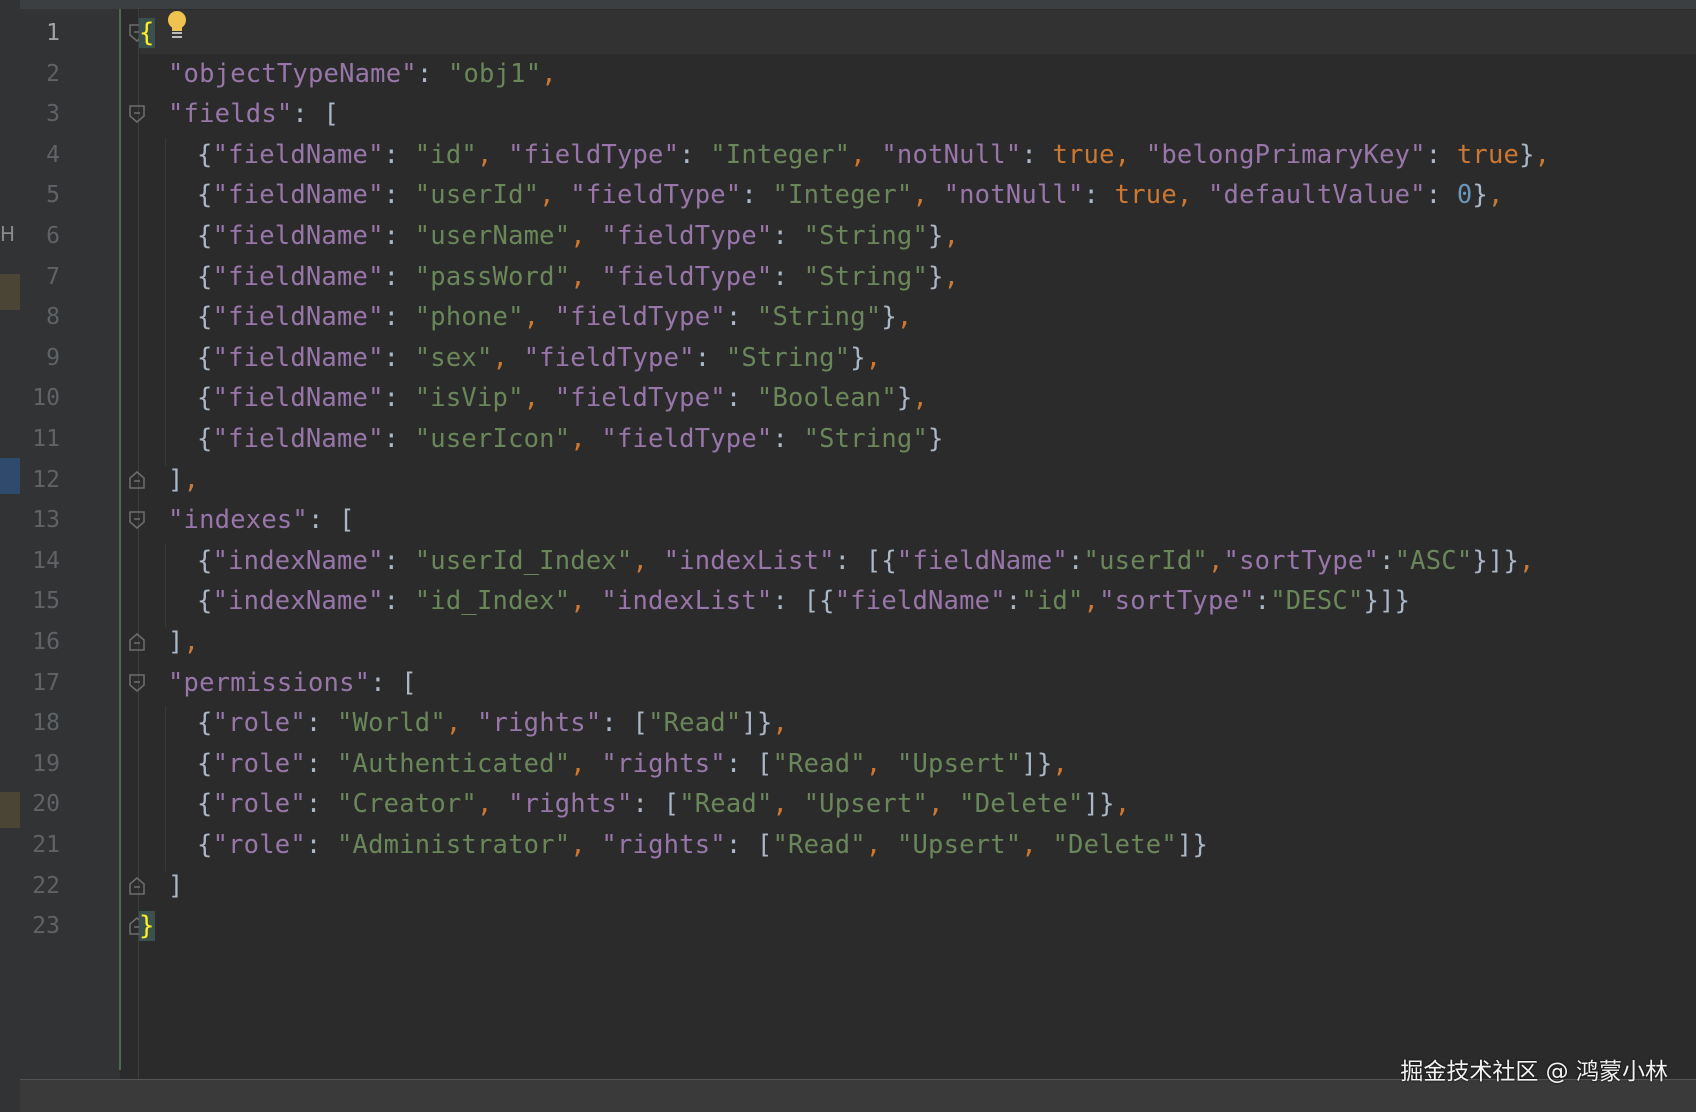 The image size is (1696, 1112). I want to click on code-token: "Upsert", so click(959, 763).